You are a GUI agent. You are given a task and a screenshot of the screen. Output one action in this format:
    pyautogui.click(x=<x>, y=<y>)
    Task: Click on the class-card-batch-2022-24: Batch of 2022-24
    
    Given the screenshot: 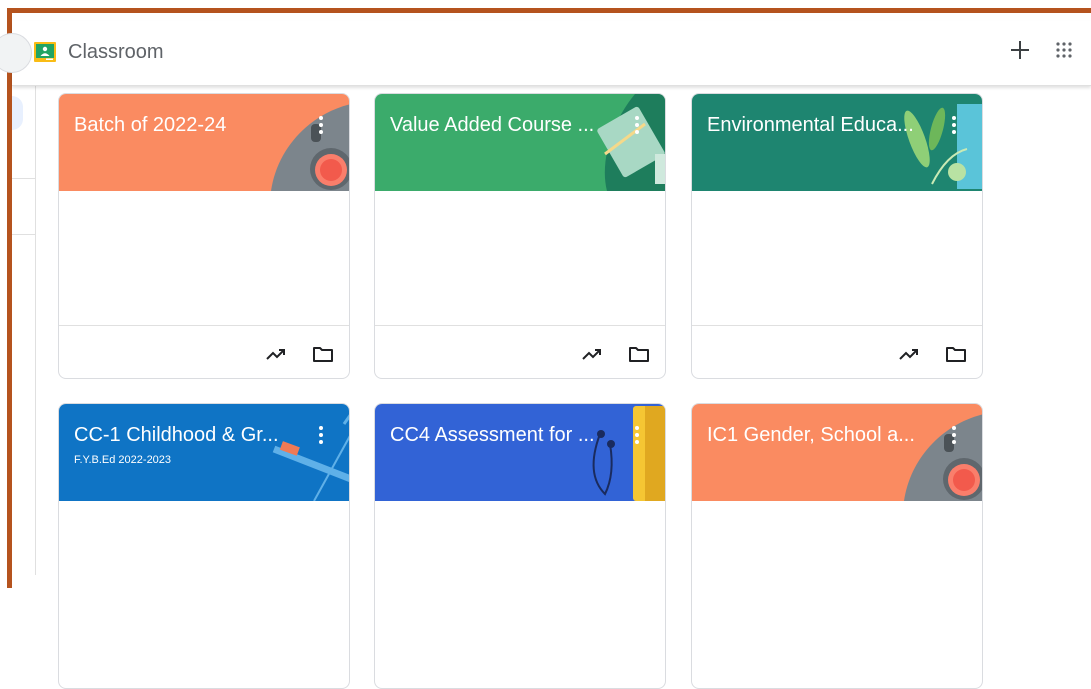 What is the action you would take?
    pyautogui.click(x=204, y=236)
    